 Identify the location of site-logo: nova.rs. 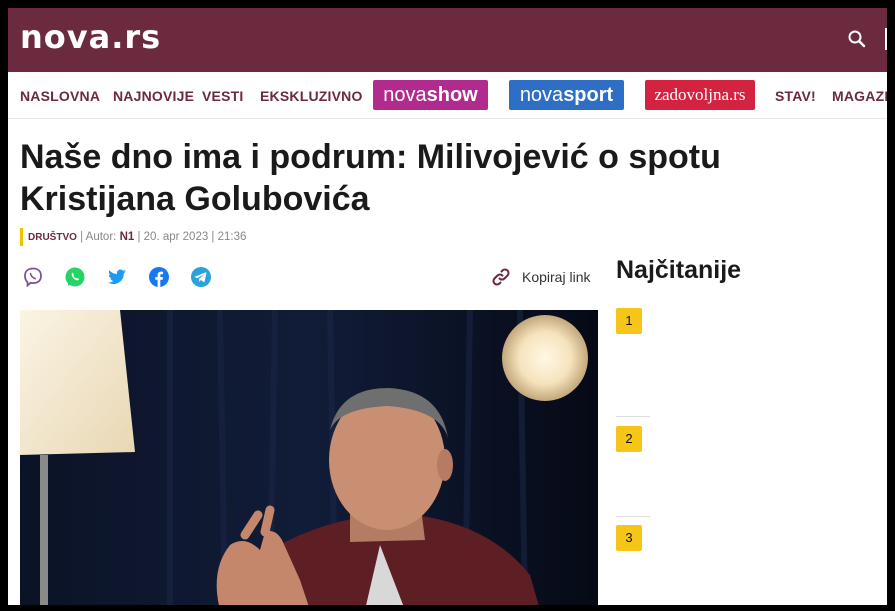
(90, 37).